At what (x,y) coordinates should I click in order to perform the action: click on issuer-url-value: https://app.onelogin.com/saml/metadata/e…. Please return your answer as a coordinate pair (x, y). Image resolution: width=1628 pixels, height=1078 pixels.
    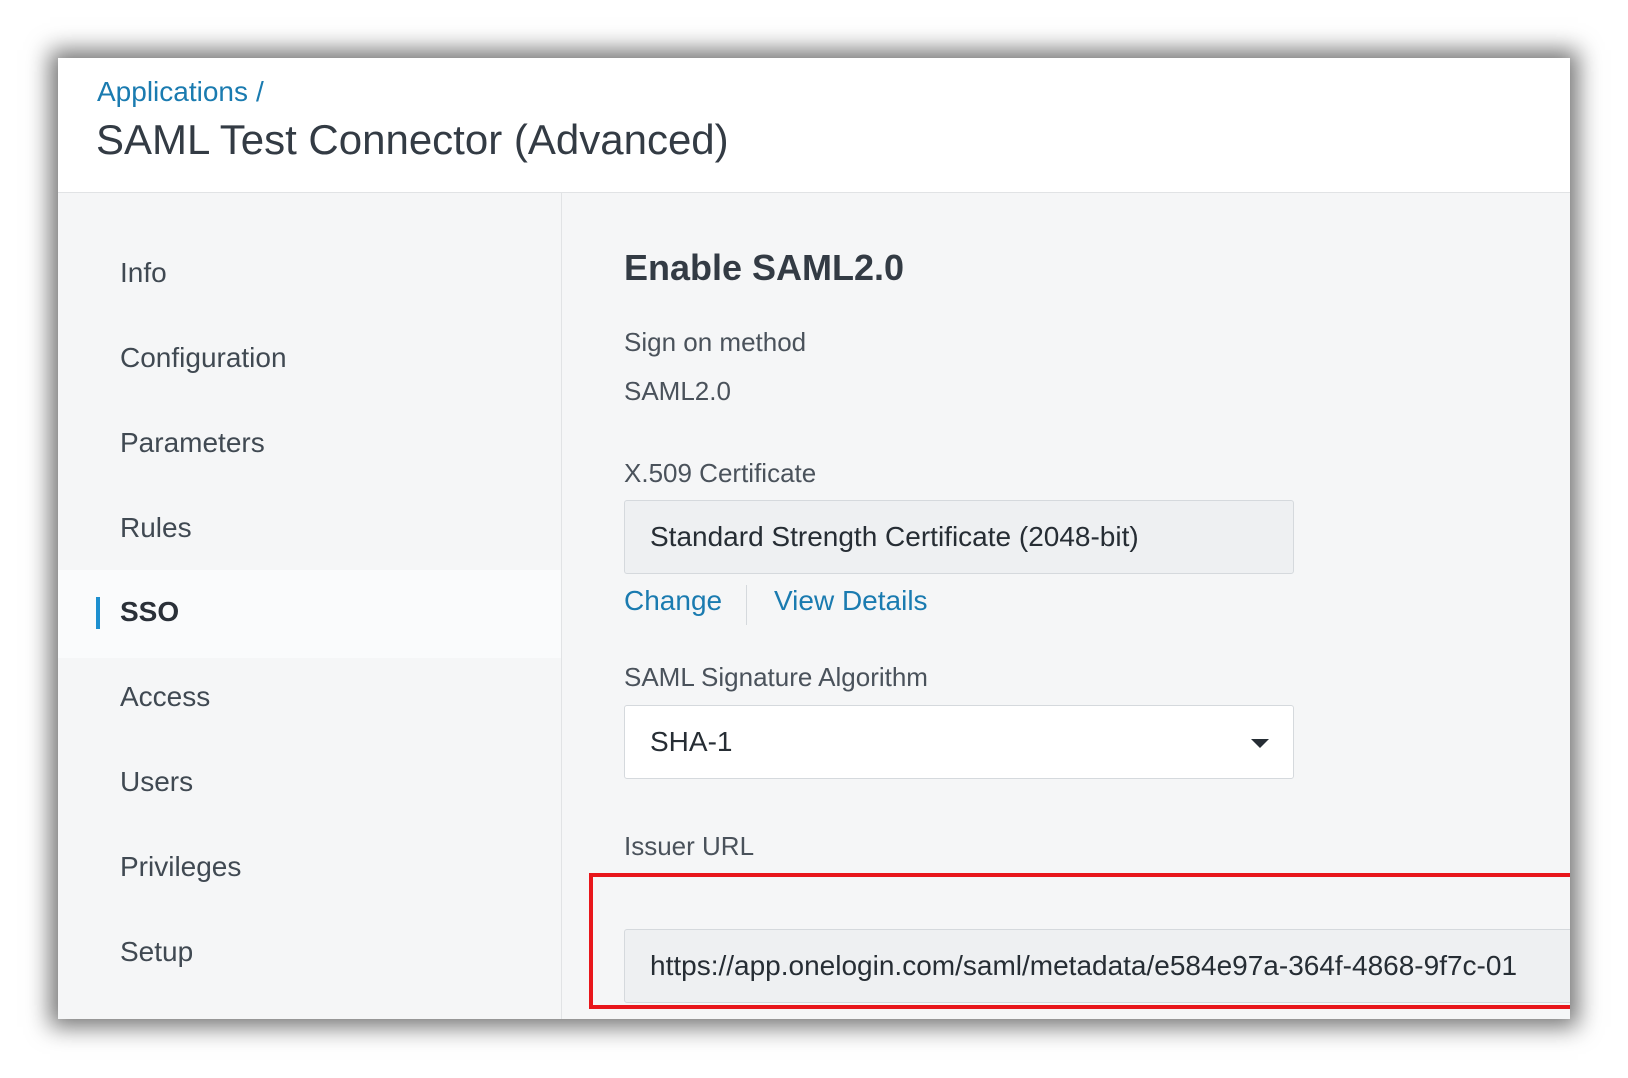
    Looking at the image, I should click on (1084, 965).